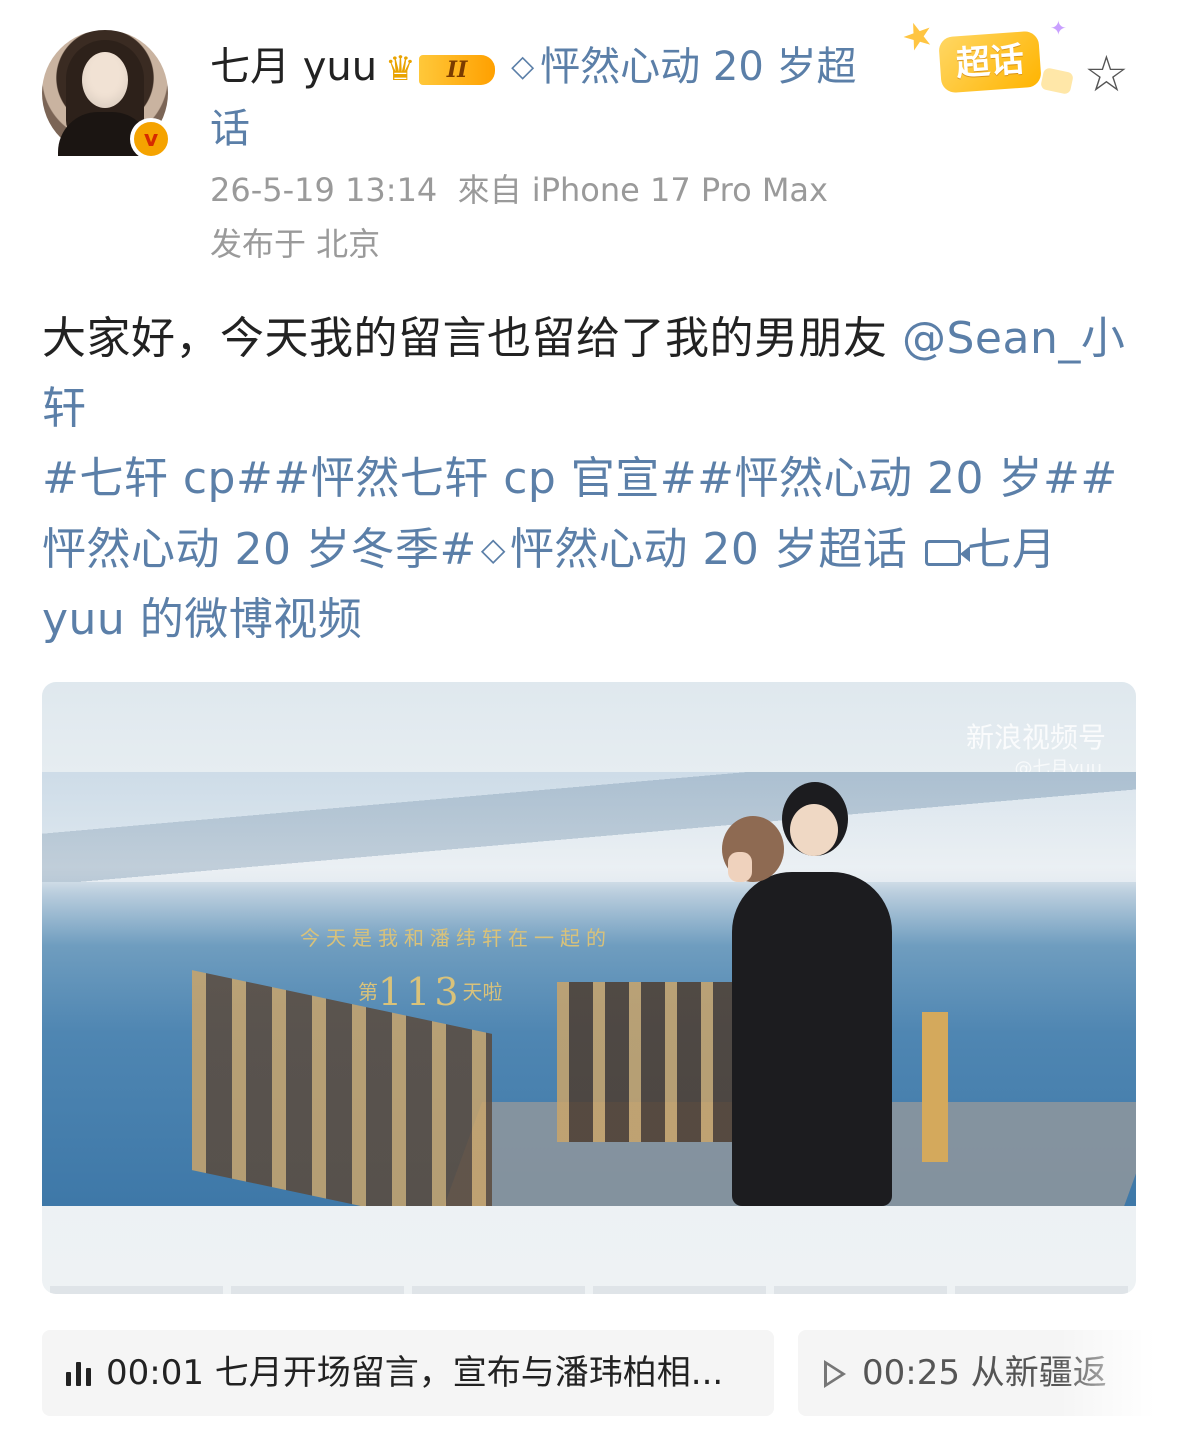 This screenshot has width=1179, height=1447. What do you see at coordinates (105, 80) in the screenshot?
I see `avatar-face` at bounding box center [105, 80].